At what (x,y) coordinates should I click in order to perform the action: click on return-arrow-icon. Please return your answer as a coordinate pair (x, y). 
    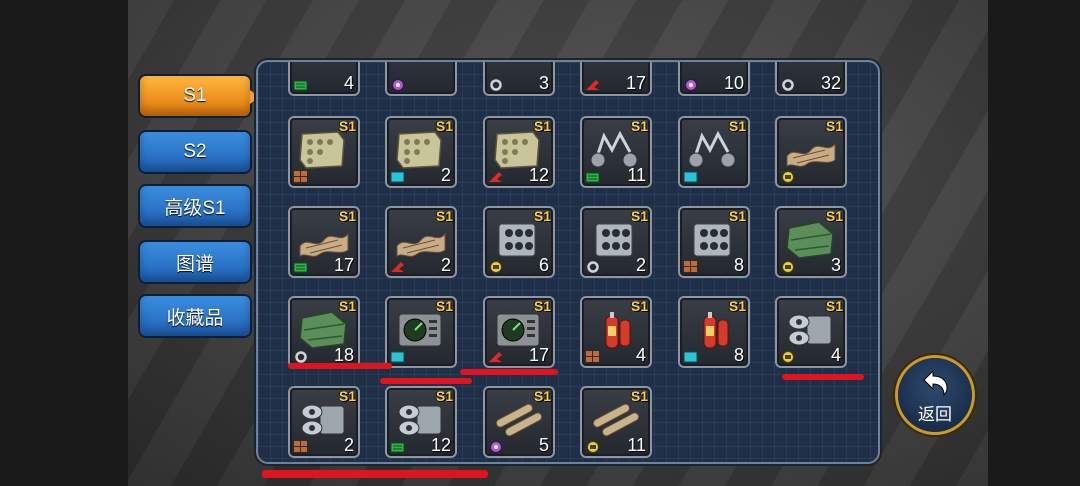
    Looking at the image, I should click on (935, 382).